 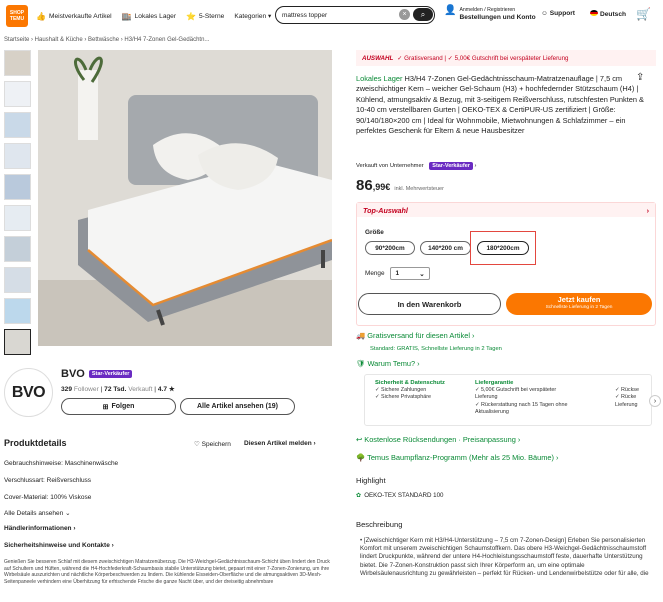 I want to click on star-icon: ⭐, so click(x=191, y=16).